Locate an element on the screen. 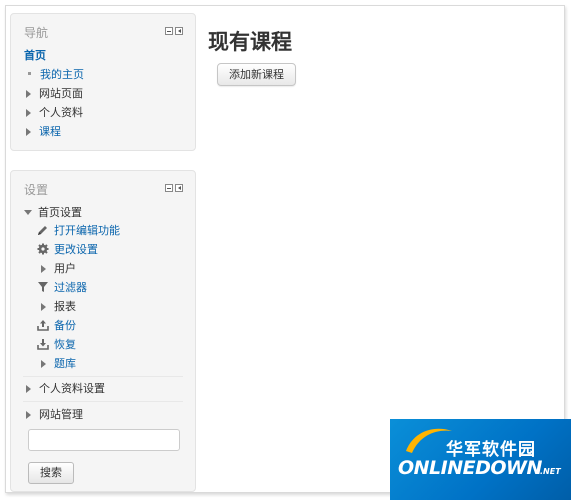 The height and width of the screenshot is (500, 571). settings-item-reports: 报表 is located at coordinates (58, 307).